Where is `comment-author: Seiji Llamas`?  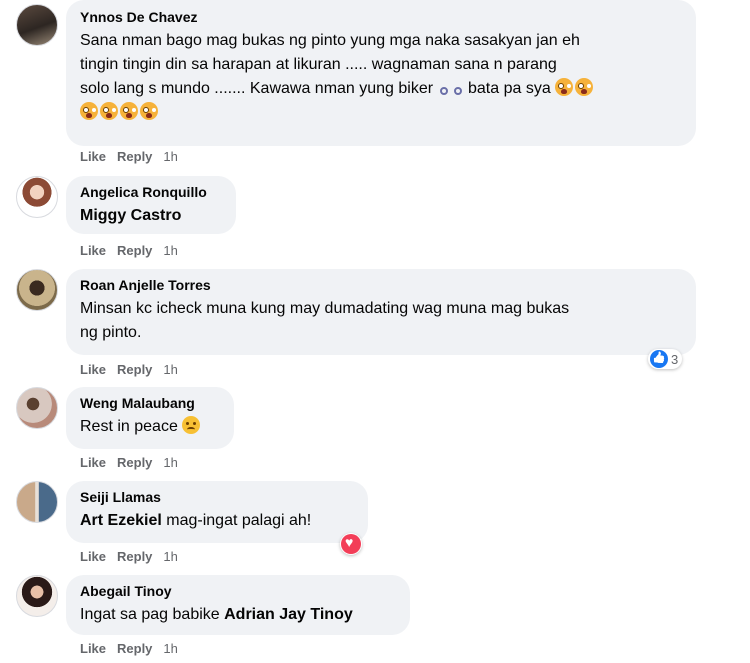
comment-author: Seiji Llamas is located at coordinates (217, 497).